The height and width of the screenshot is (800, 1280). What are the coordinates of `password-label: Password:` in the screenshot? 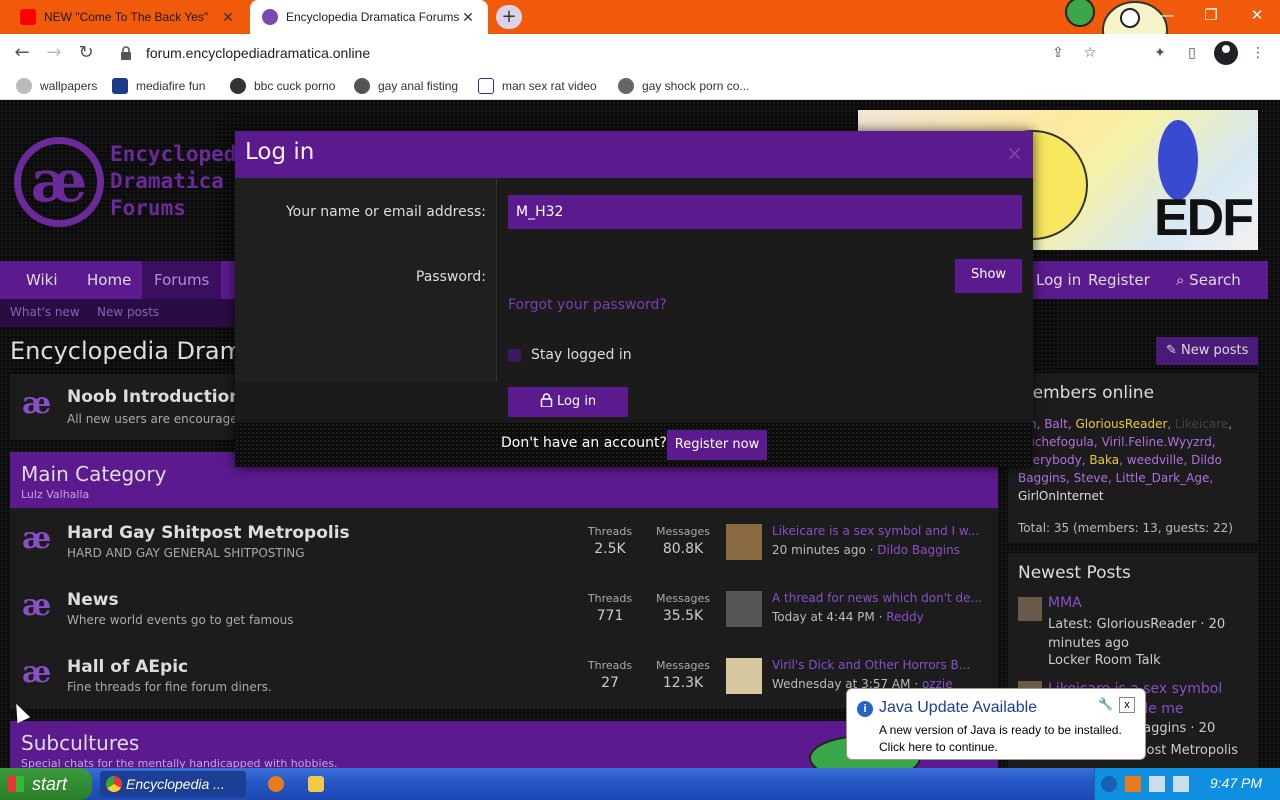 It's located at (450, 277).